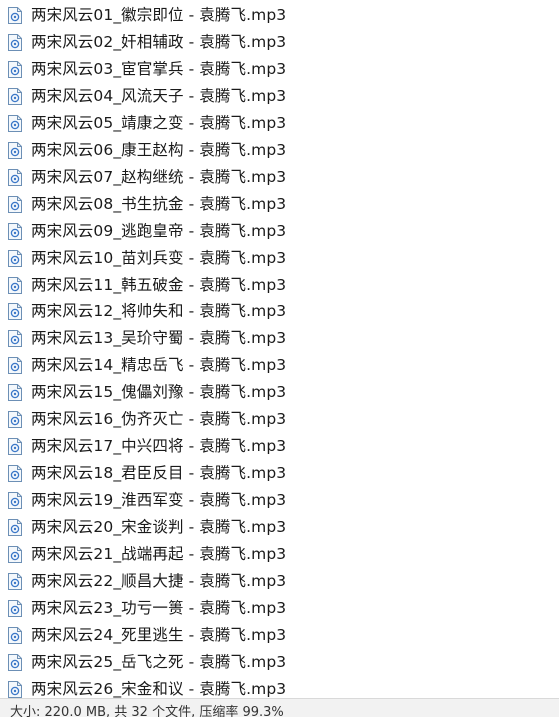 Image resolution: width=559 pixels, height=717 pixels. Describe the element at coordinates (159, 580) in the screenshot. I see `file-name: 两宋风云22_顺昌大捷 - 袁腾飞.mp3` at that location.